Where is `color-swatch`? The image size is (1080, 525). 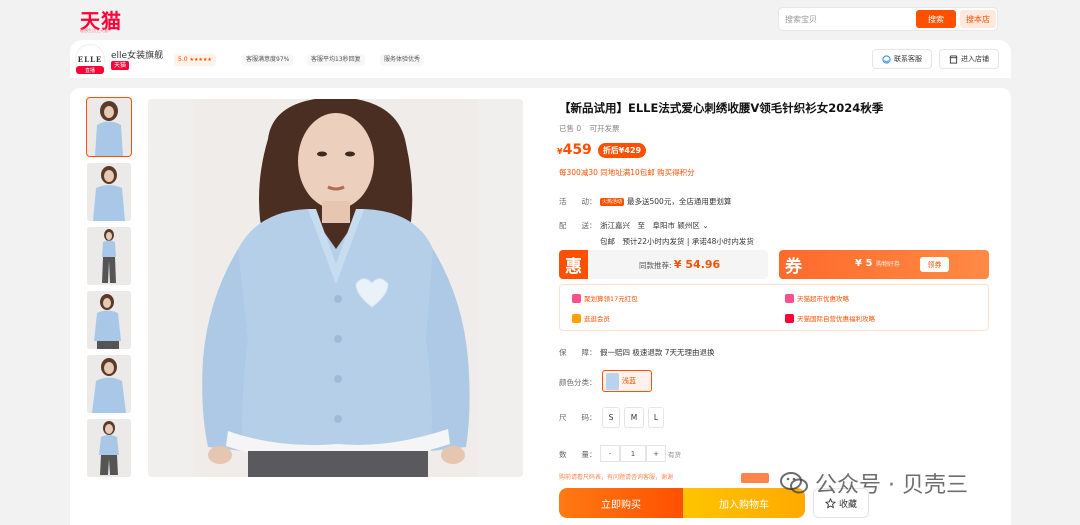
color-swatch is located at coordinates (612, 381).